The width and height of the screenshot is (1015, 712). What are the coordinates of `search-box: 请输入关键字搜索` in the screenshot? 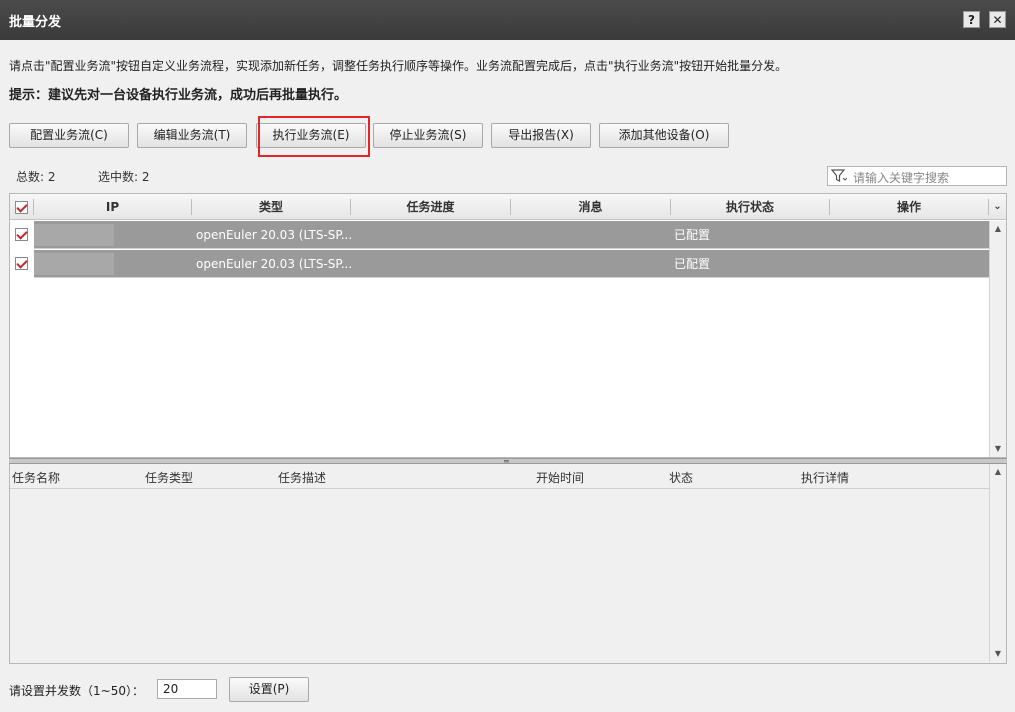 It's located at (917, 176).